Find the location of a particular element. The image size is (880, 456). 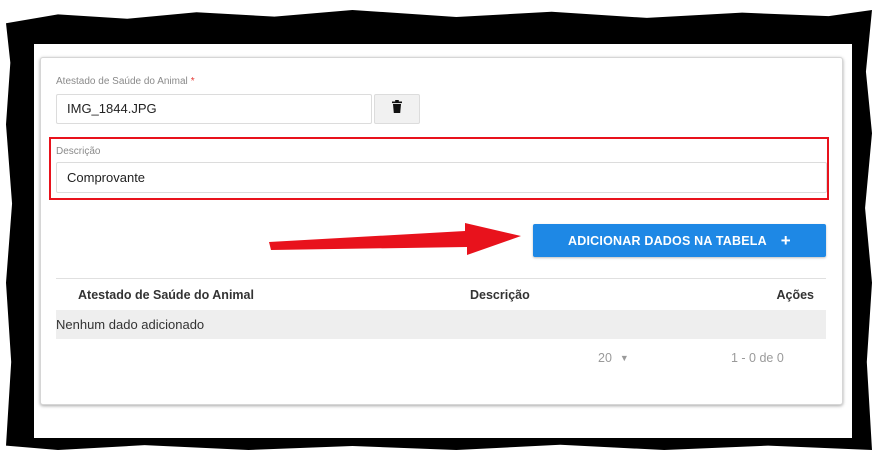

rows-per-page-value: 20 is located at coordinates (605, 358).